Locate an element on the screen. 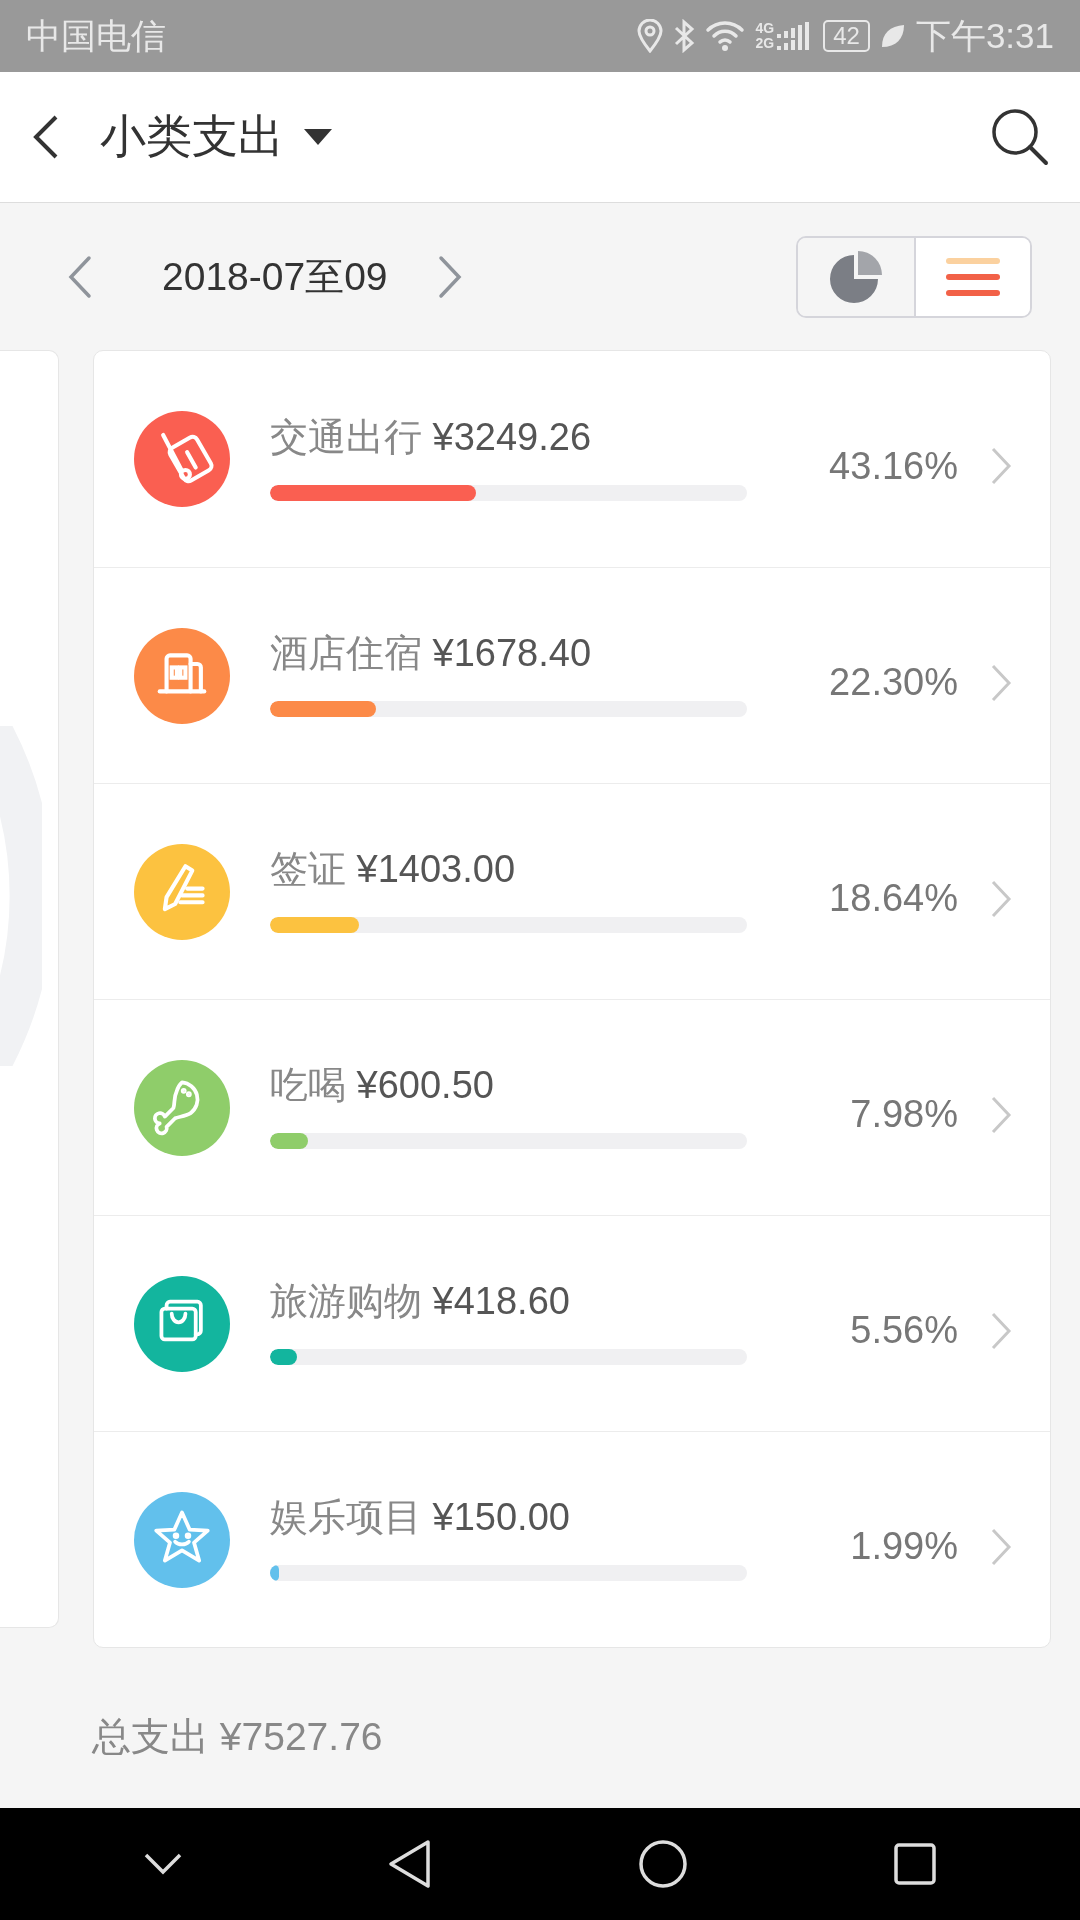 The width and height of the screenshot is (1080, 1920). category-label: 签证 ¥1403.00 is located at coordinates (393, 869).